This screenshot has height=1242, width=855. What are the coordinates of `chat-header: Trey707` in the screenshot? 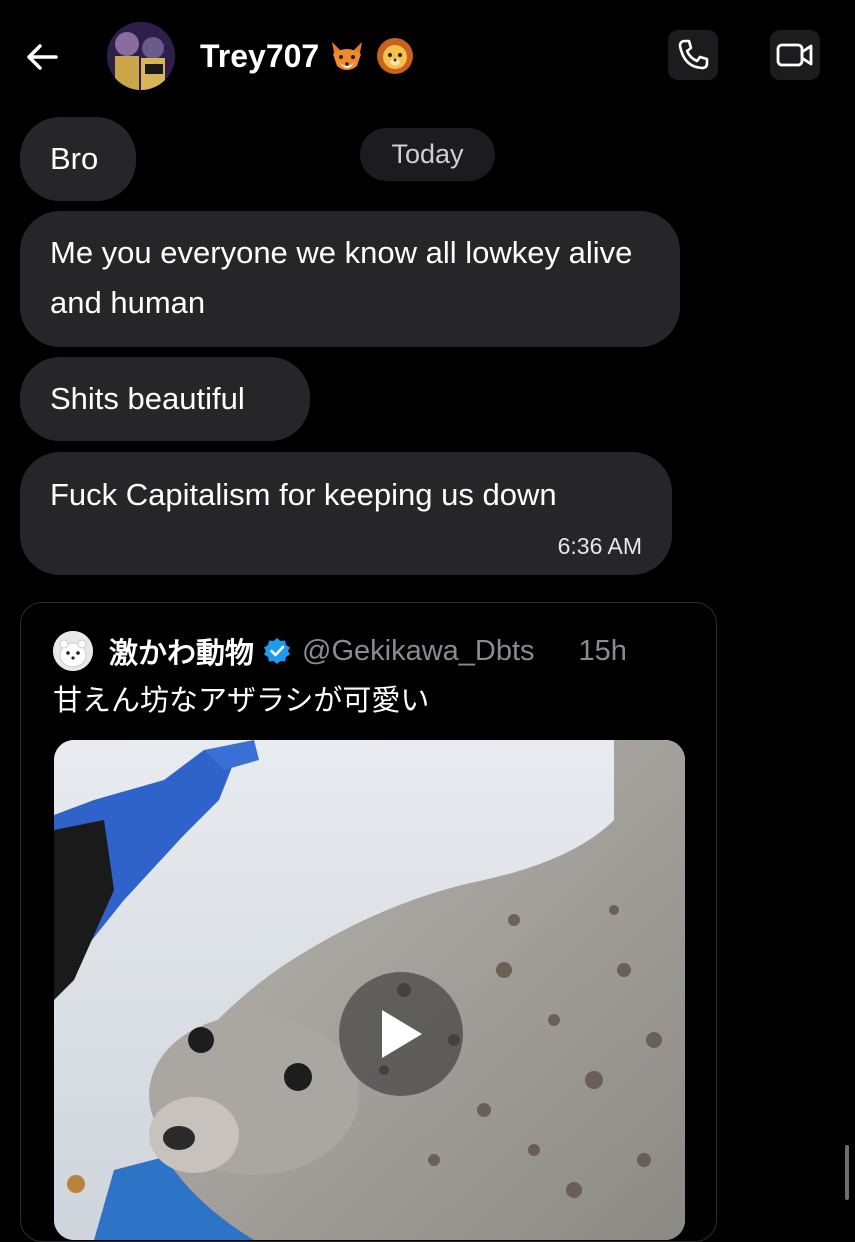 It's located at (427, 57).